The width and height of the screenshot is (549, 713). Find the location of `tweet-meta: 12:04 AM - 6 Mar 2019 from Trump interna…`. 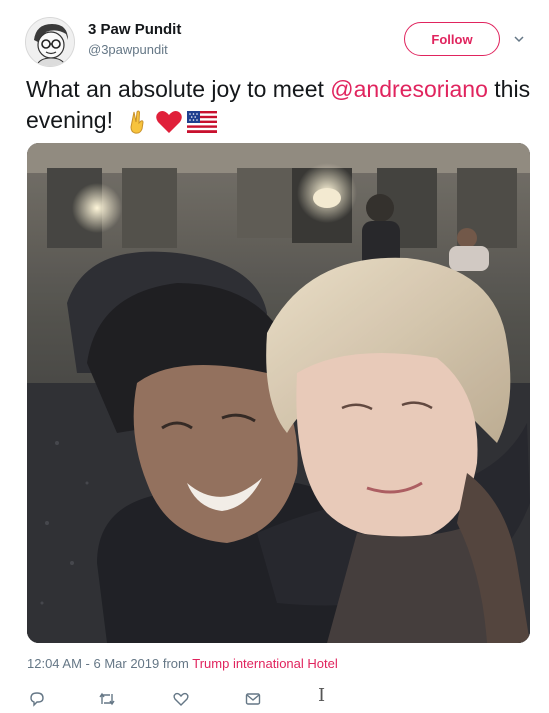

tweet-meta: 12:04 AM - 6 Mar 2019 from Trump interna… is located at coordinates (182, 663).